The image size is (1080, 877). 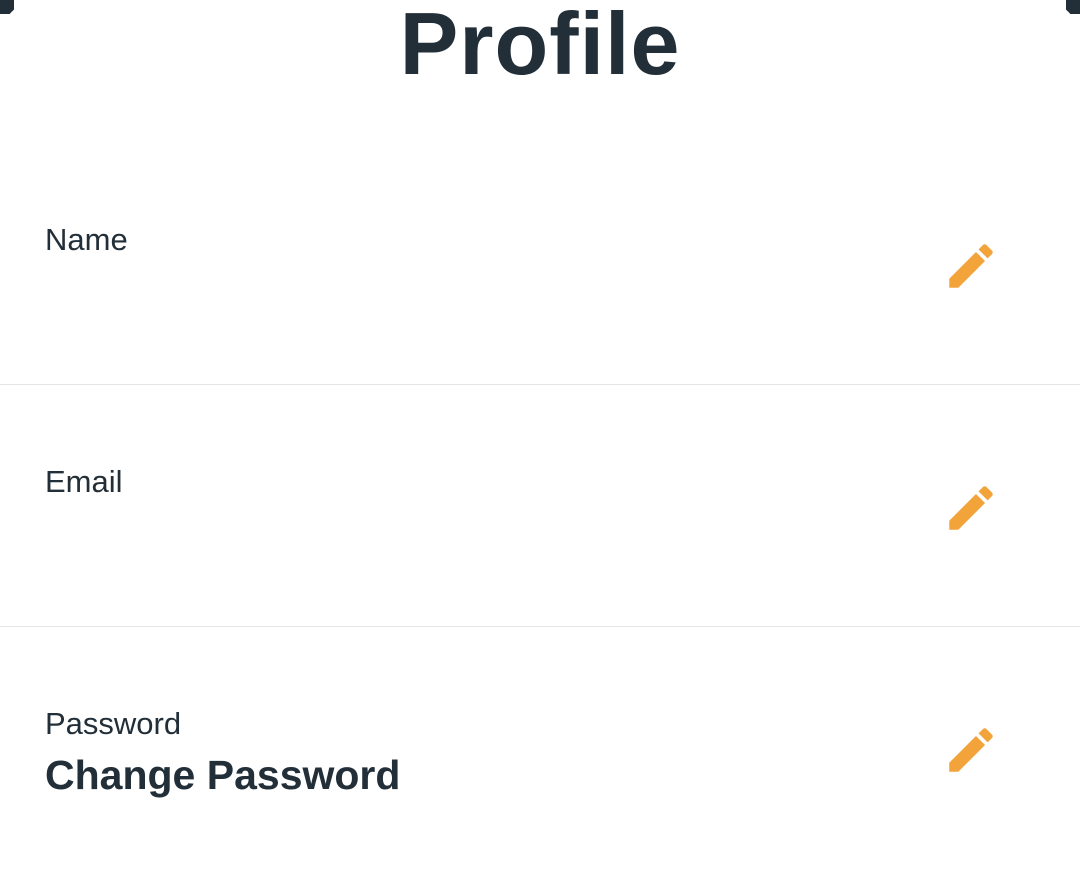 What do you see at coordinates (86, 239) in the screenshot?
I see `name-label: Name` at bounding box center [86, 239].